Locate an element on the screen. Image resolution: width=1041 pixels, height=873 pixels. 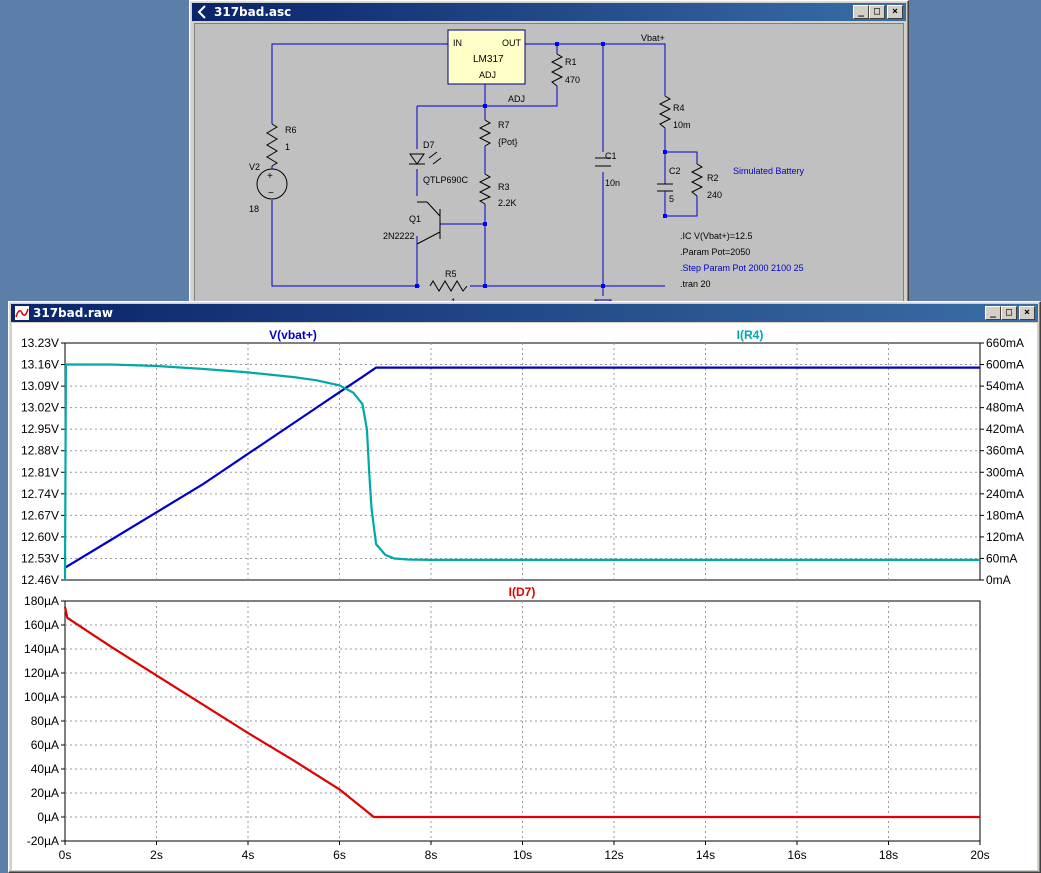
x-tick-label: 6s is located at coordinates (339, 855).